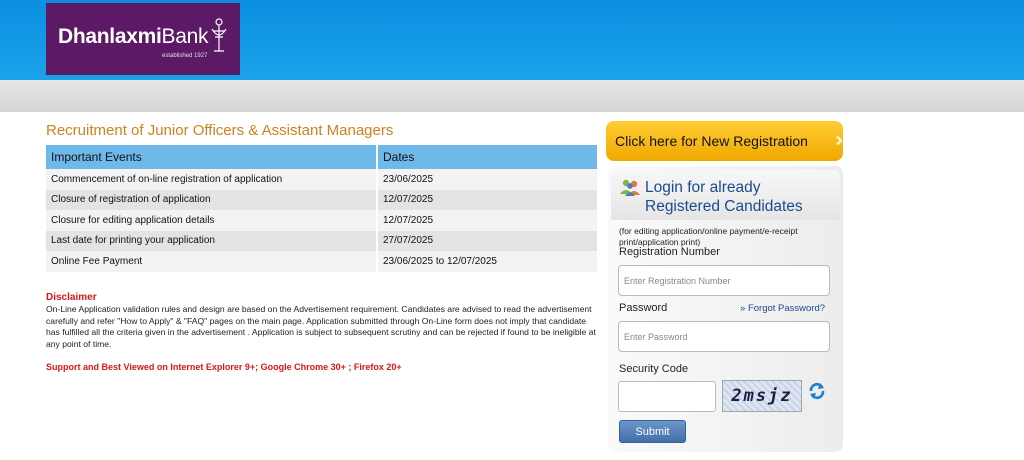 The image size is (1024, 460). I want to click on logo-name-light: Bank, so click(185, 36).